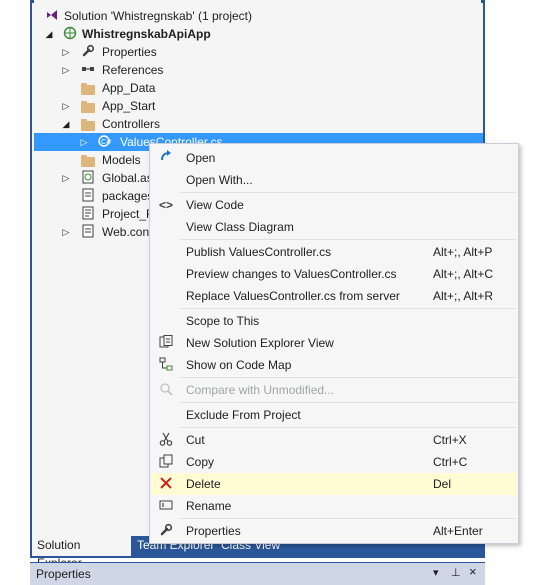  What do you see at coordinates (243, 415) in the screenshot?
I see `menu-item-label: Exclude From Project` at bounding box center [243, 415].